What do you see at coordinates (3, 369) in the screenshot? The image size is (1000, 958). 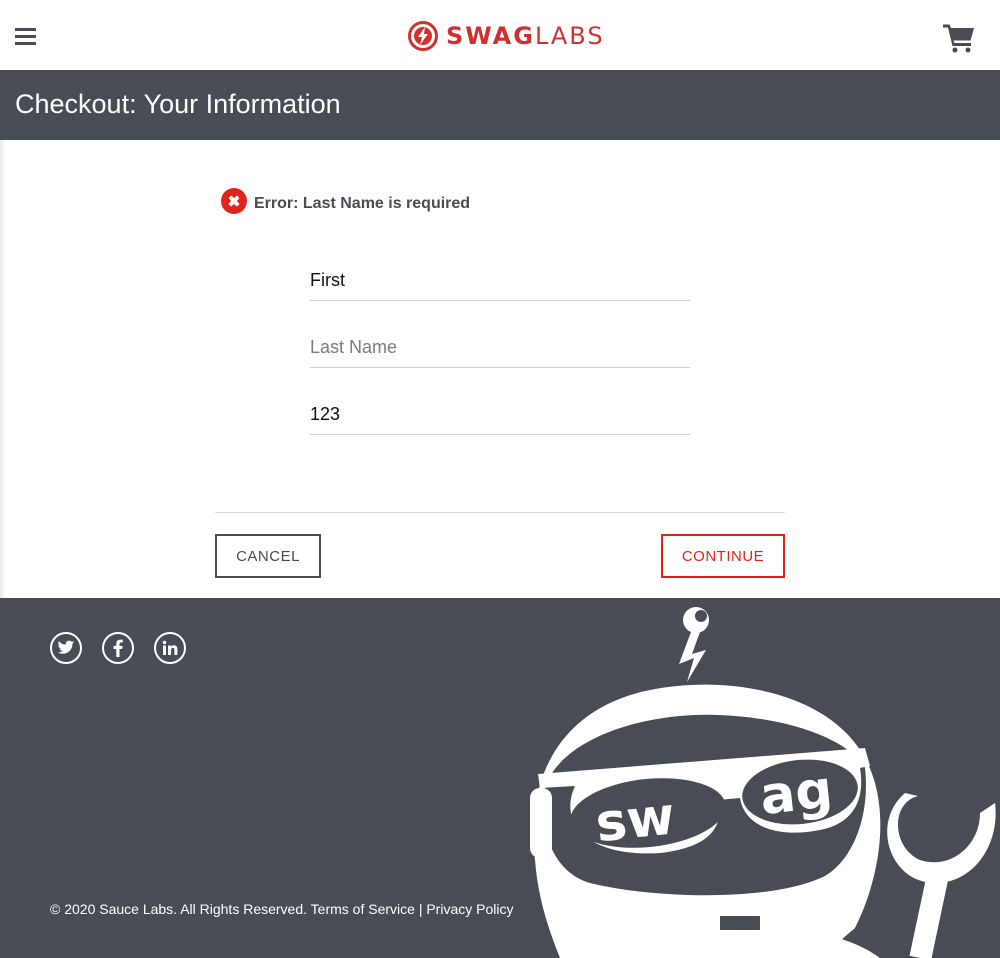 I see `content-left-shadow` at bounding box center [3, 369].